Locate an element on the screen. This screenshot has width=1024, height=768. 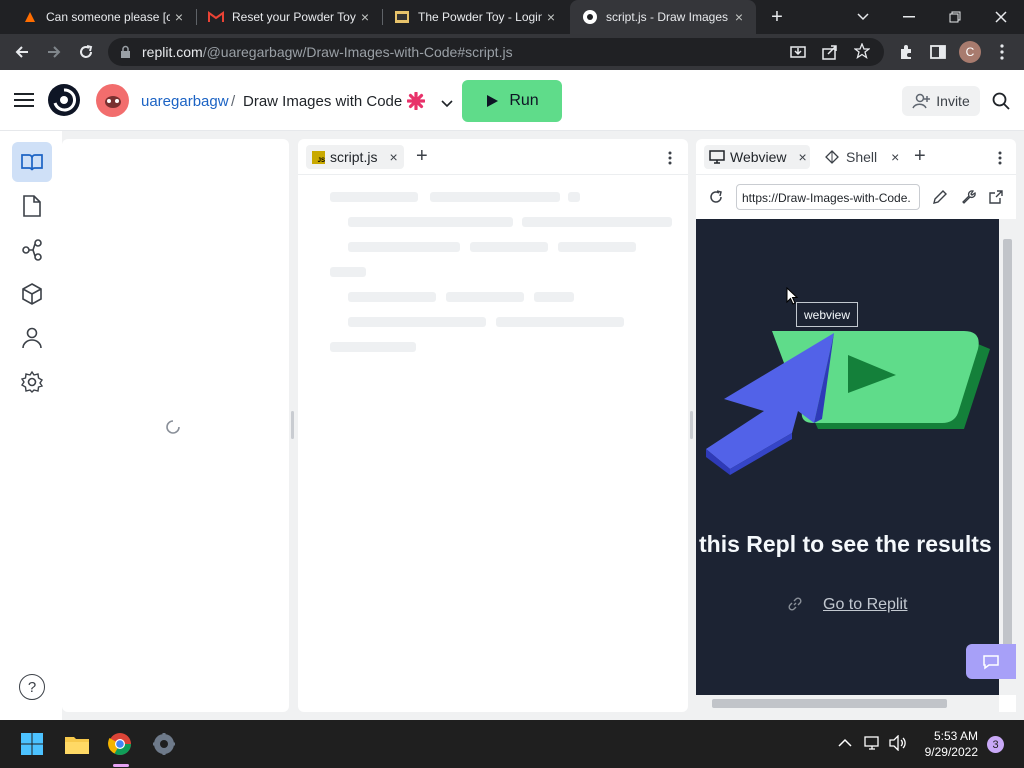
browser-tab: Can someone please [c × is located at coordinates (103, 17).